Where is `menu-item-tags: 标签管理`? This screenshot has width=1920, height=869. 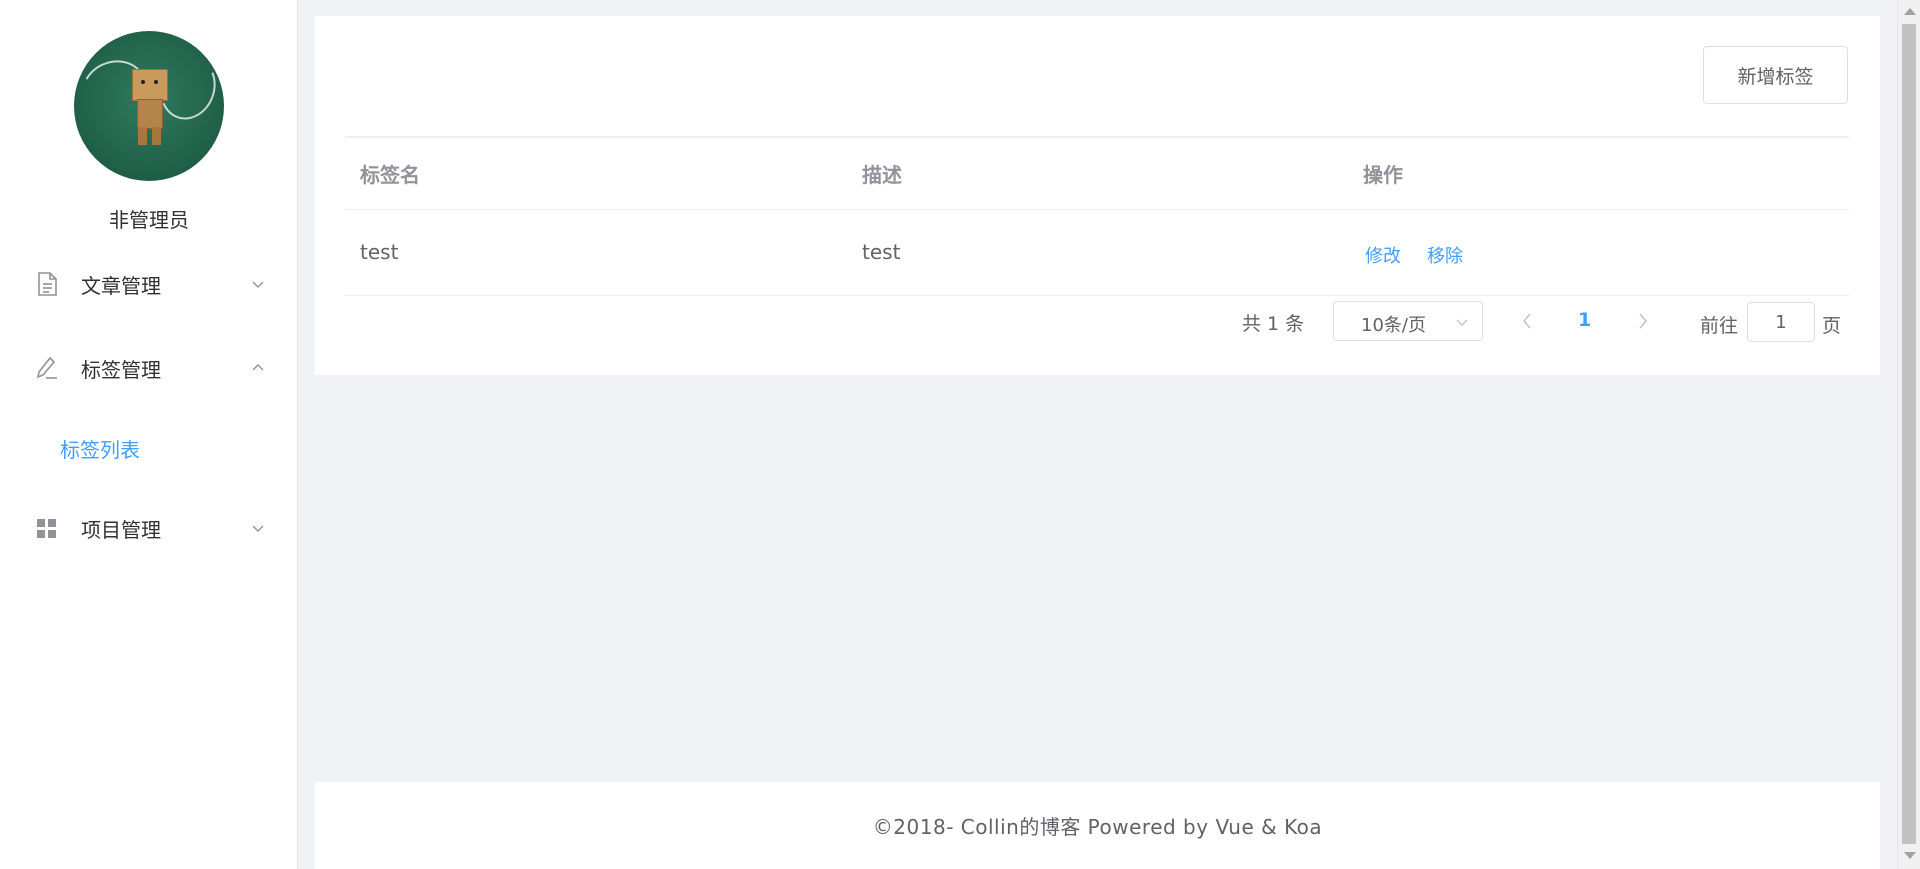 menu-item-tags: 标签管理 is located at coordinates (148, 368).